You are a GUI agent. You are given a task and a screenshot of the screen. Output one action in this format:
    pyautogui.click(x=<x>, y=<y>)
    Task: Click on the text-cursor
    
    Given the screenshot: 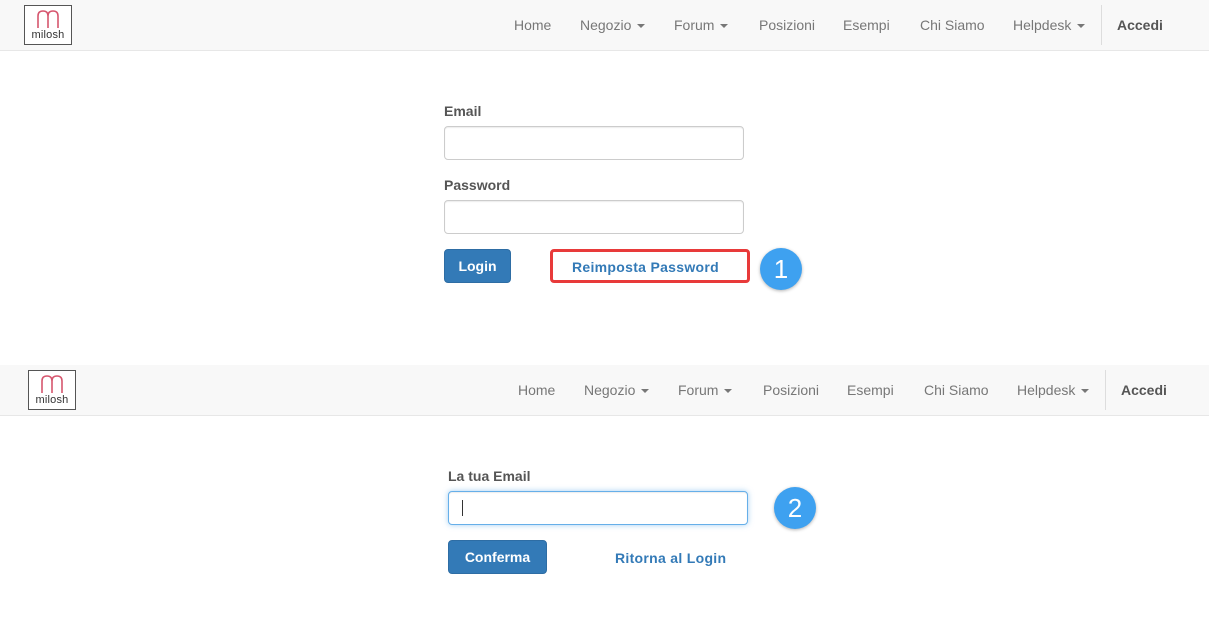 What is the action you would take?
    pyautogui.click(x=462, y=508)
    